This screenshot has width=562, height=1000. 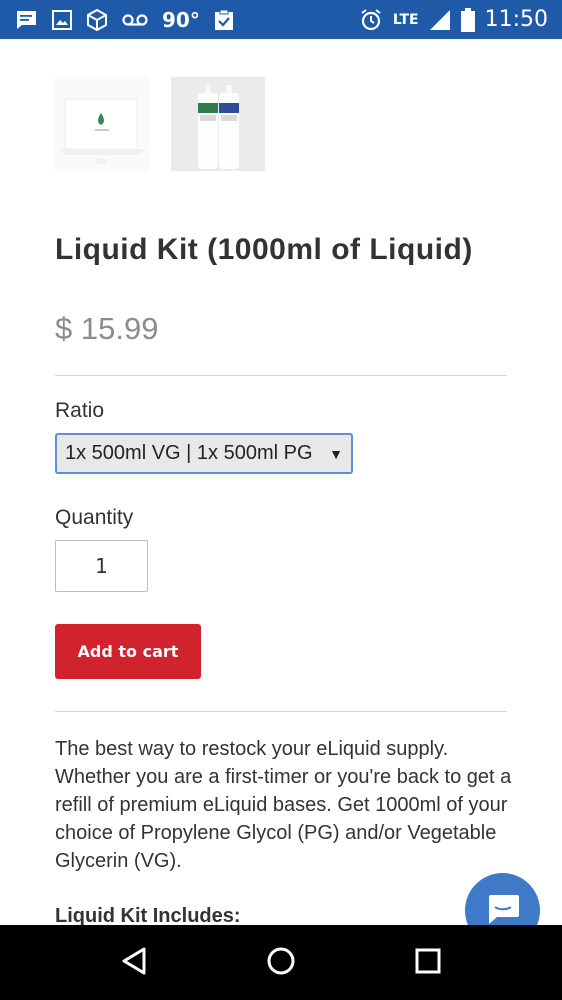 What do you see at coordinates (102, 124) in the screenshot?
I see `thumbnail-box` at bounding box center [102, 124].